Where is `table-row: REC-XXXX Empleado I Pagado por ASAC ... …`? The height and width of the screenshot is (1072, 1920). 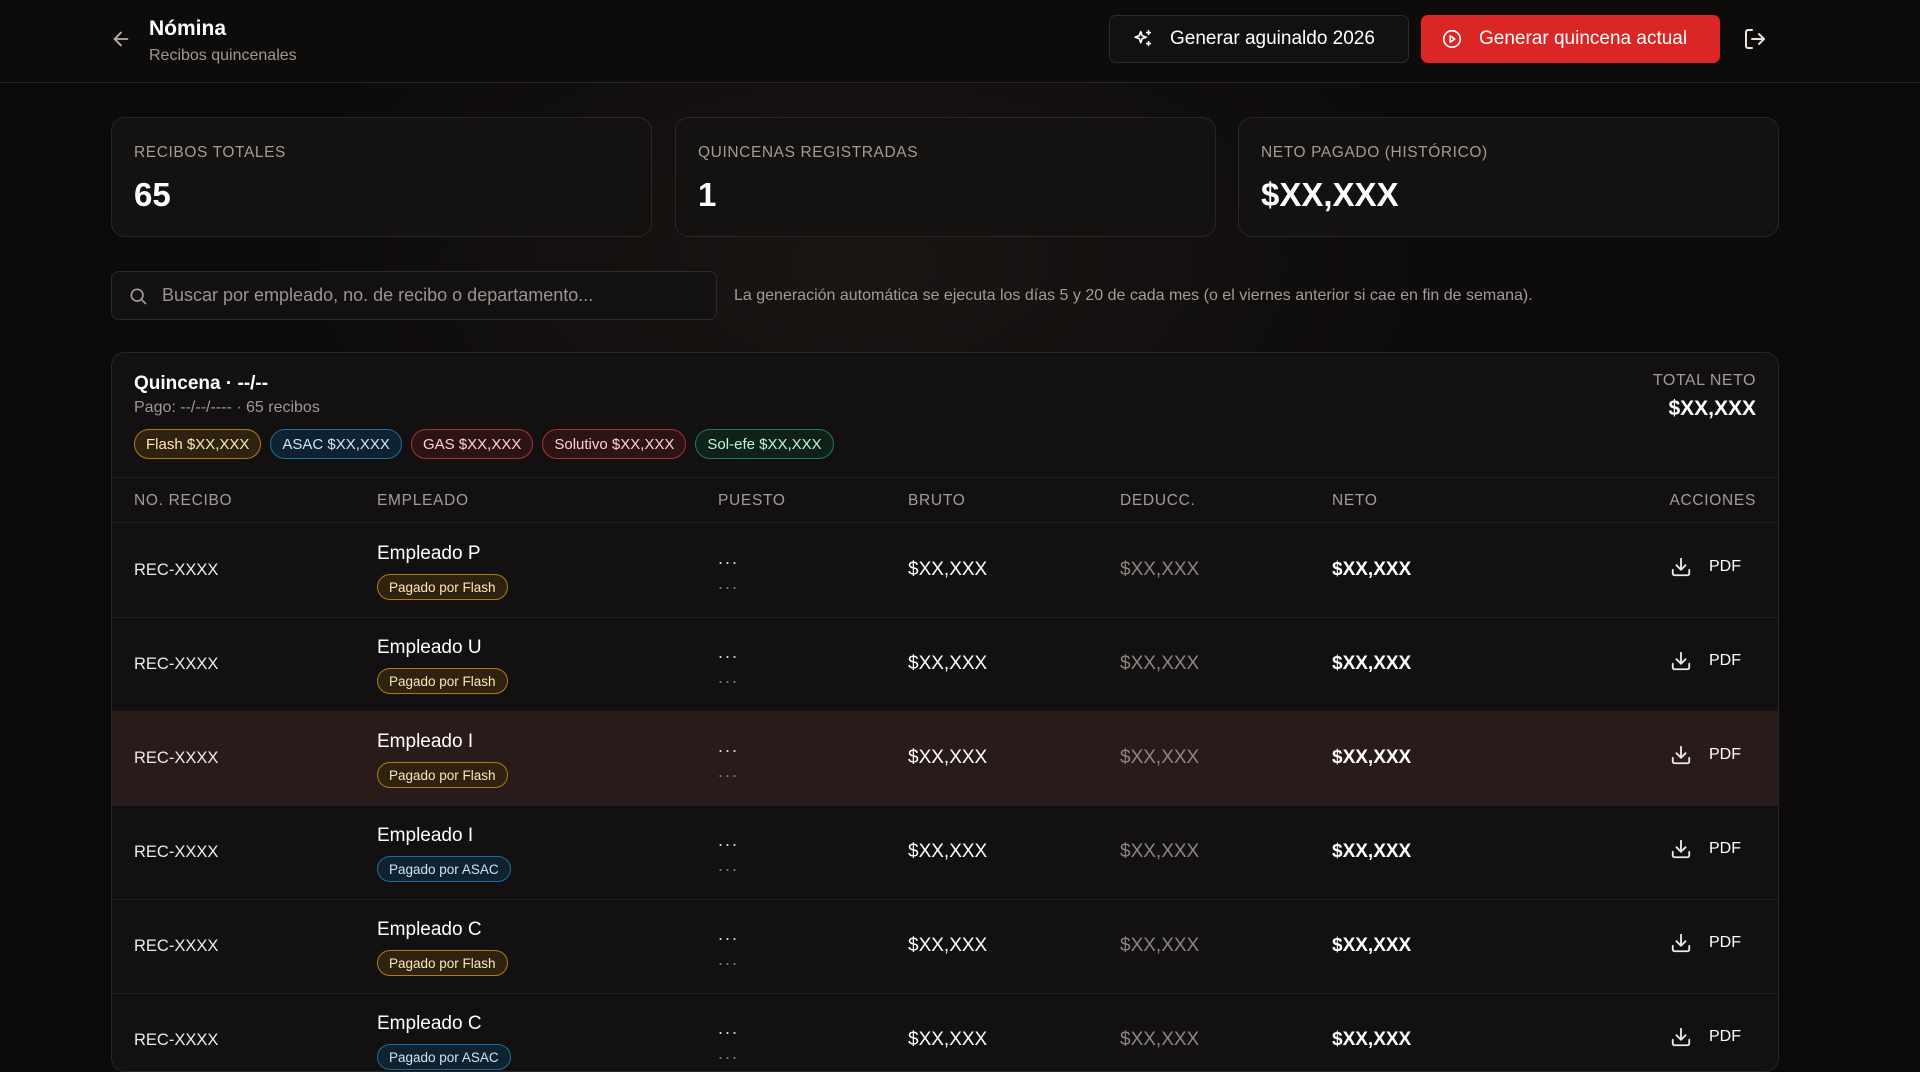
table-row: REC-XXXX Empleado I Pagado por ASAC ... … is located at coordinates (945, 853).